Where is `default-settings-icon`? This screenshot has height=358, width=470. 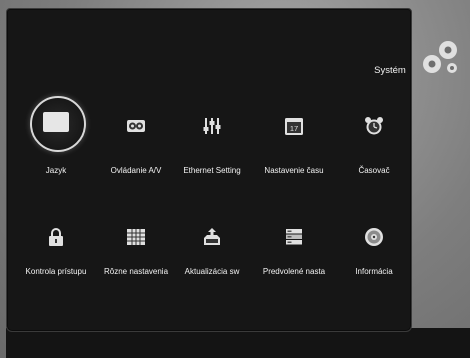 default-settings-icon is located at coordinates (294, 237).